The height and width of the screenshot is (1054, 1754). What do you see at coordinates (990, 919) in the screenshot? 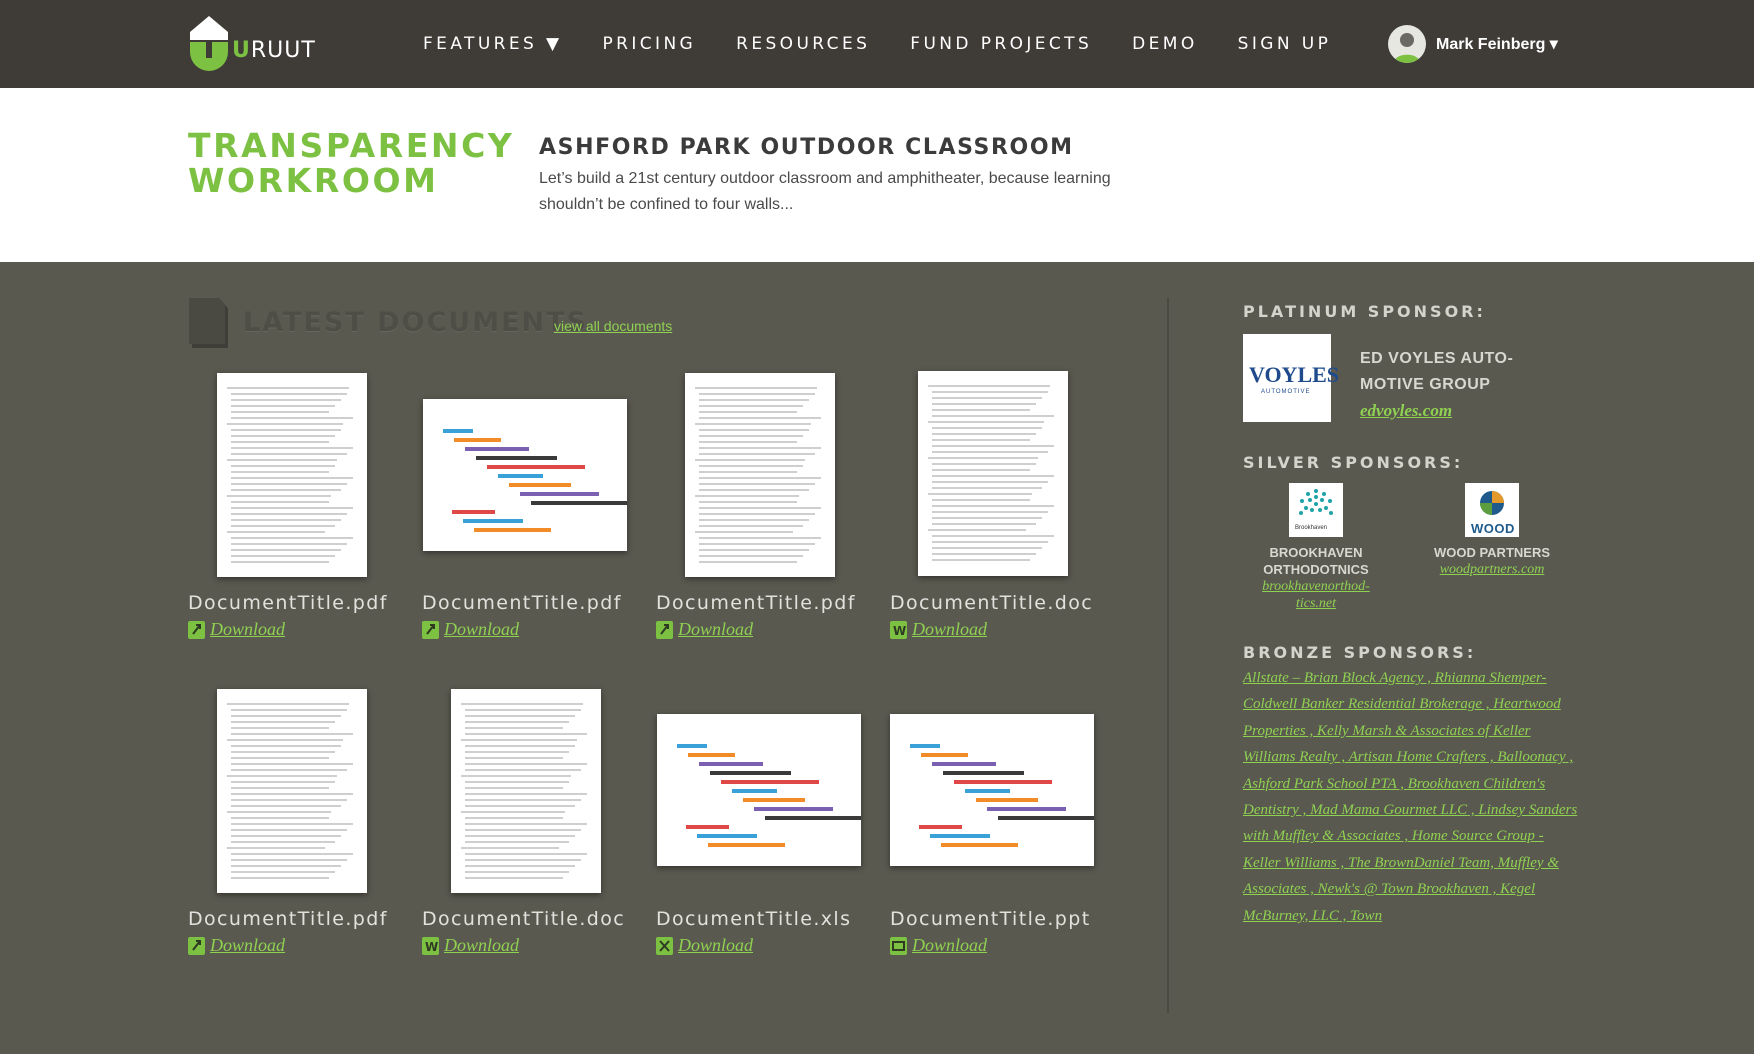
I see `document-title: DocumentTitle.ppt` at bounding box center [990, 919].